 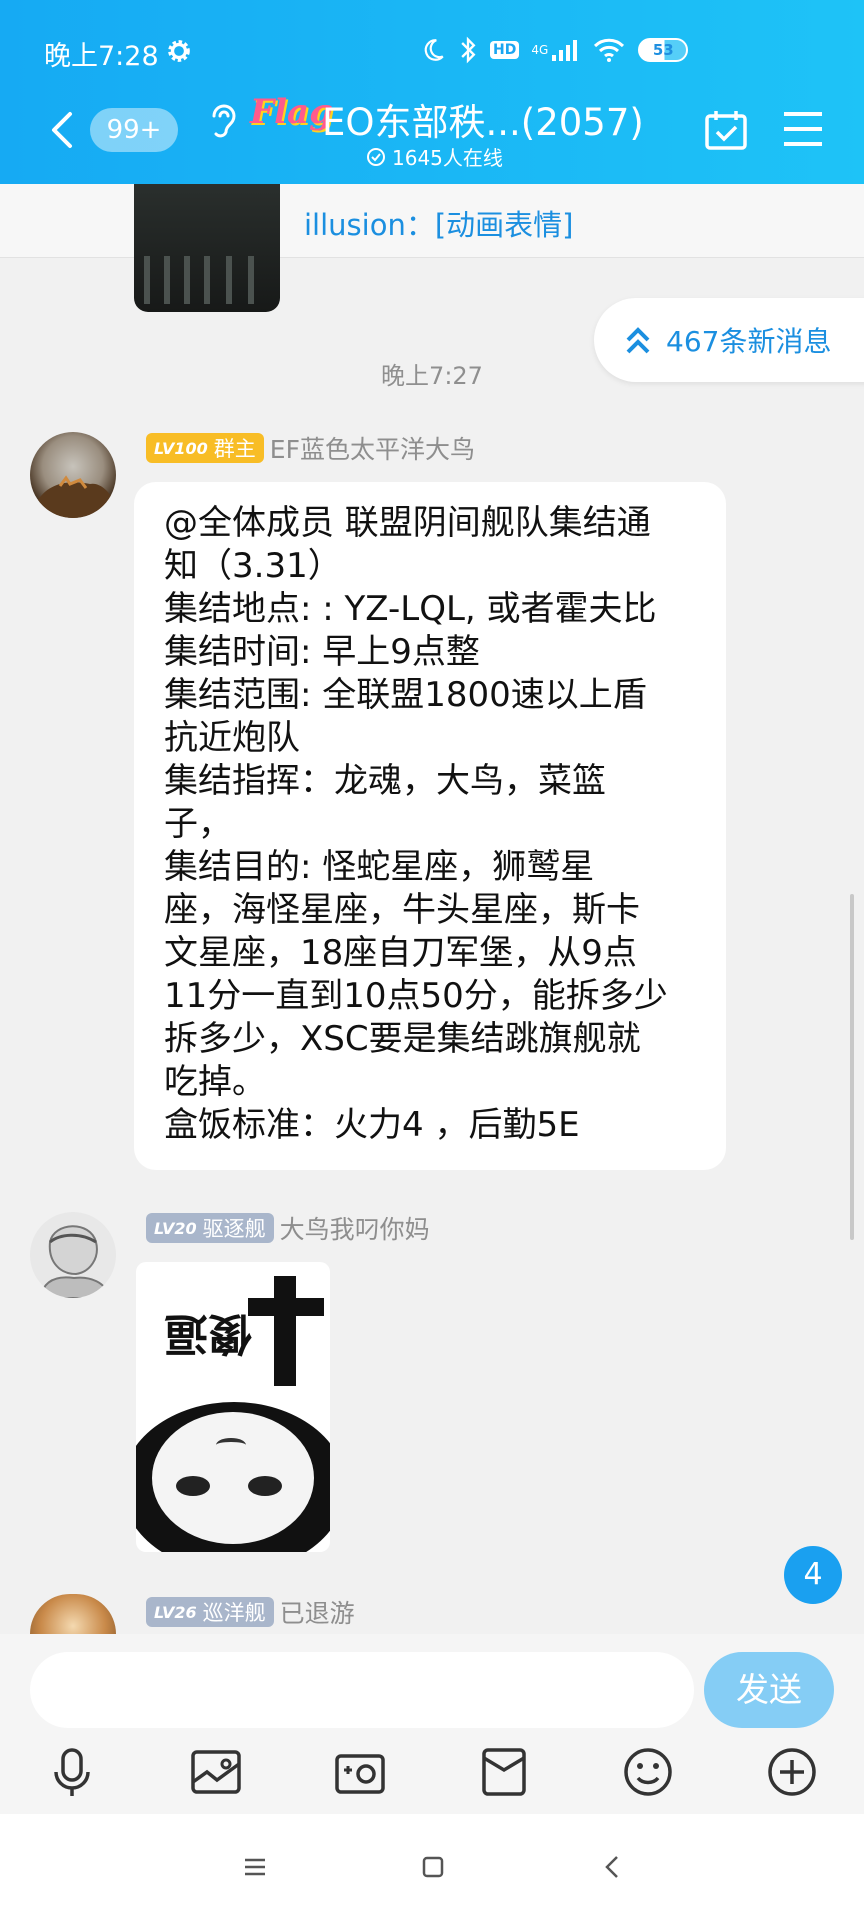 I want to click on back-arrow-icon, so click(x=62, y=130).